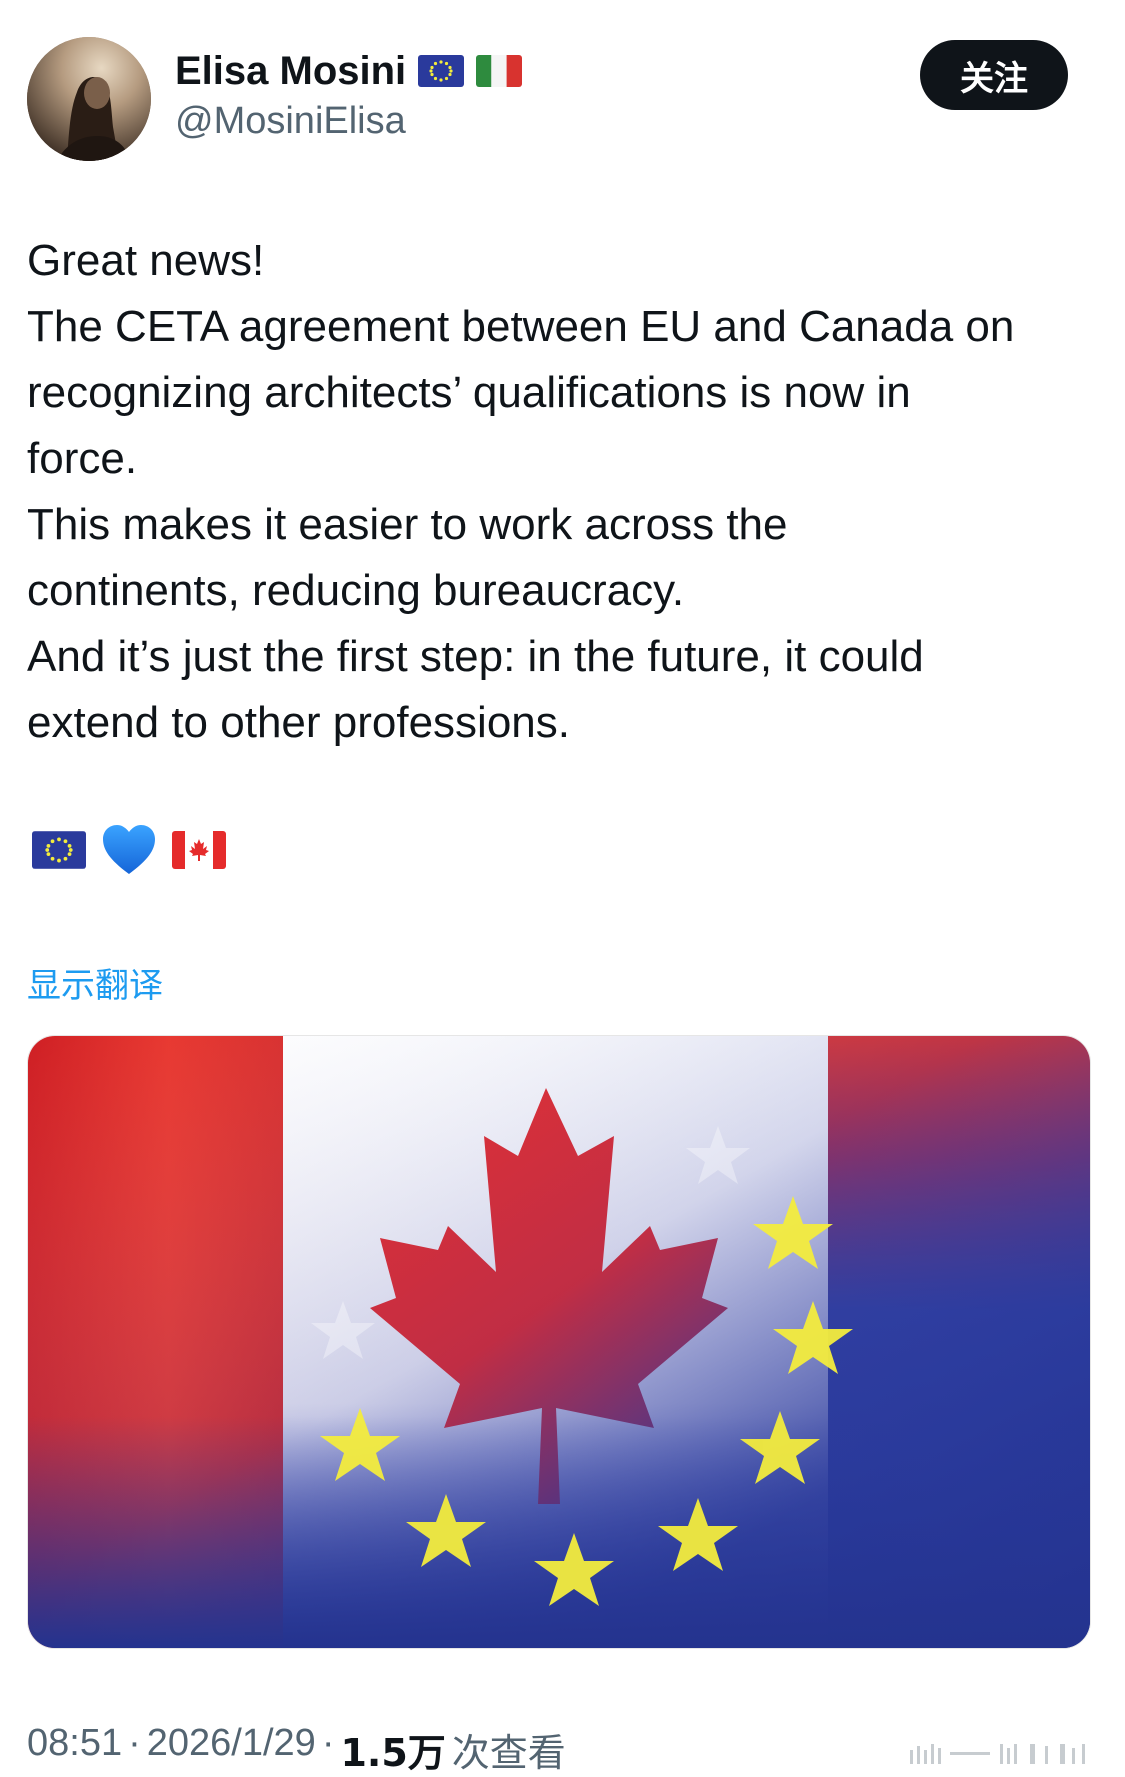 The image size is (1125, 1777). What do you see at coordinates (1002, 1755) in the screenshot?
I see `watermark-mark` at bounding box center [1002, 1755].